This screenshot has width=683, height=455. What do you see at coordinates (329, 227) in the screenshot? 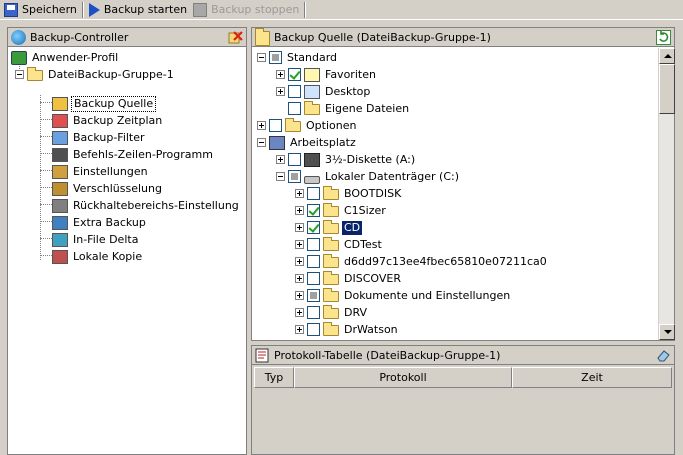
I see `folder-row: CD` at bounding box center [329, 227].